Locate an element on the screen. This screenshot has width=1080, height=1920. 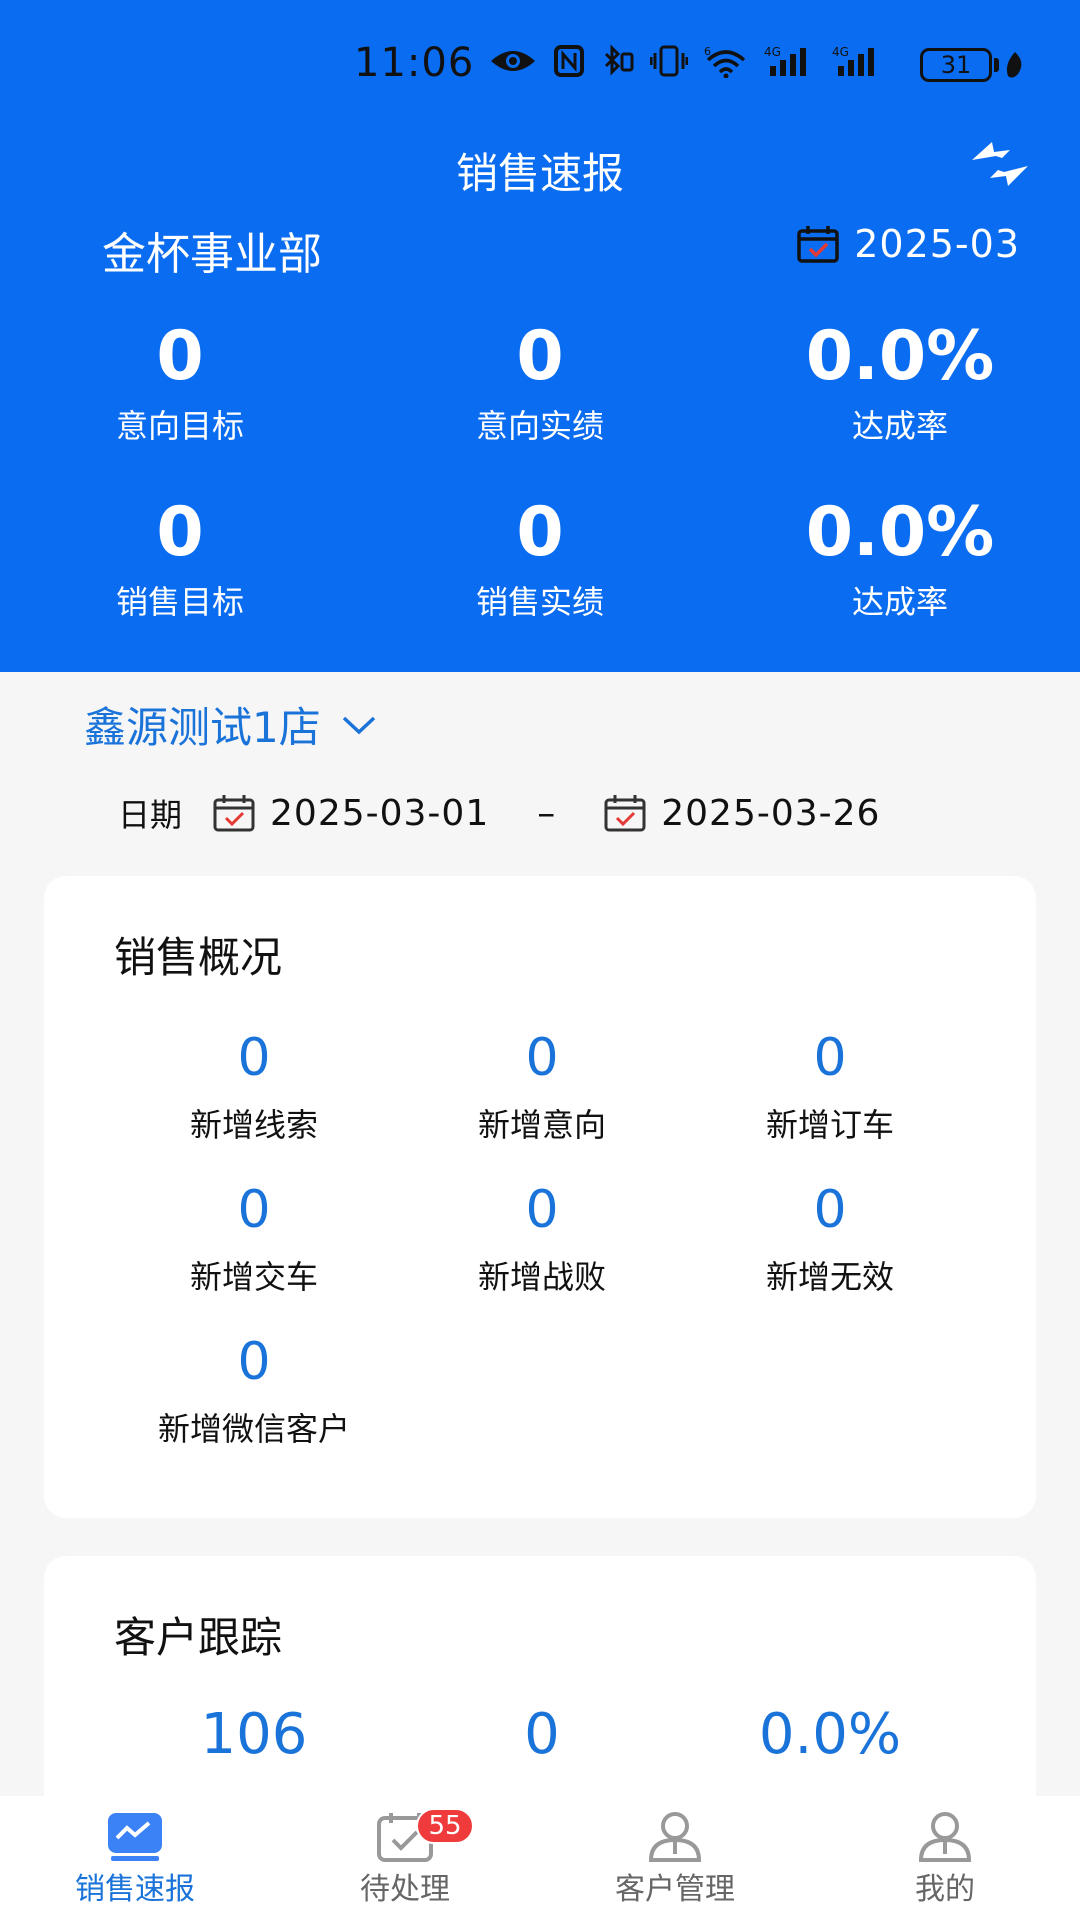
status-icons: 6 4G 4G is located at coordinates (686, 61).